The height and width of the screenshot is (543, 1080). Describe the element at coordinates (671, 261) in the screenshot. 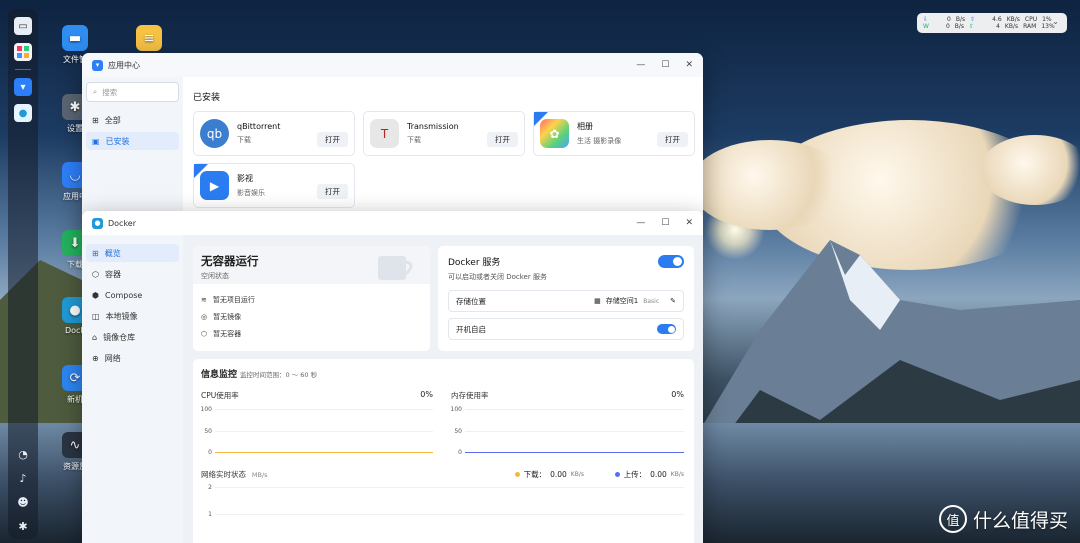

I see `docker-service-toggle` at that location.